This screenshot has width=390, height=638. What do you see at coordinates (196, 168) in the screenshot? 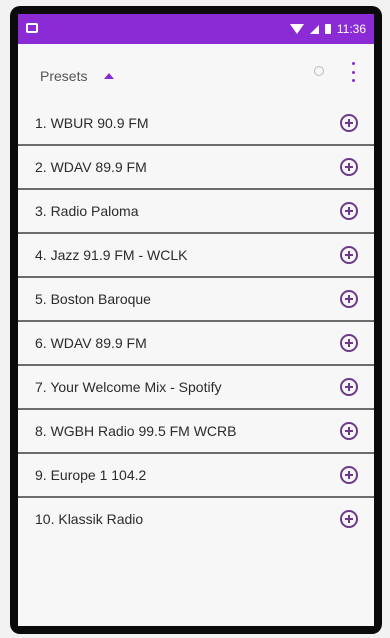
I see `preset-item-2: 2. WDAV 89.9 FM` at bounding box center [196, 168].